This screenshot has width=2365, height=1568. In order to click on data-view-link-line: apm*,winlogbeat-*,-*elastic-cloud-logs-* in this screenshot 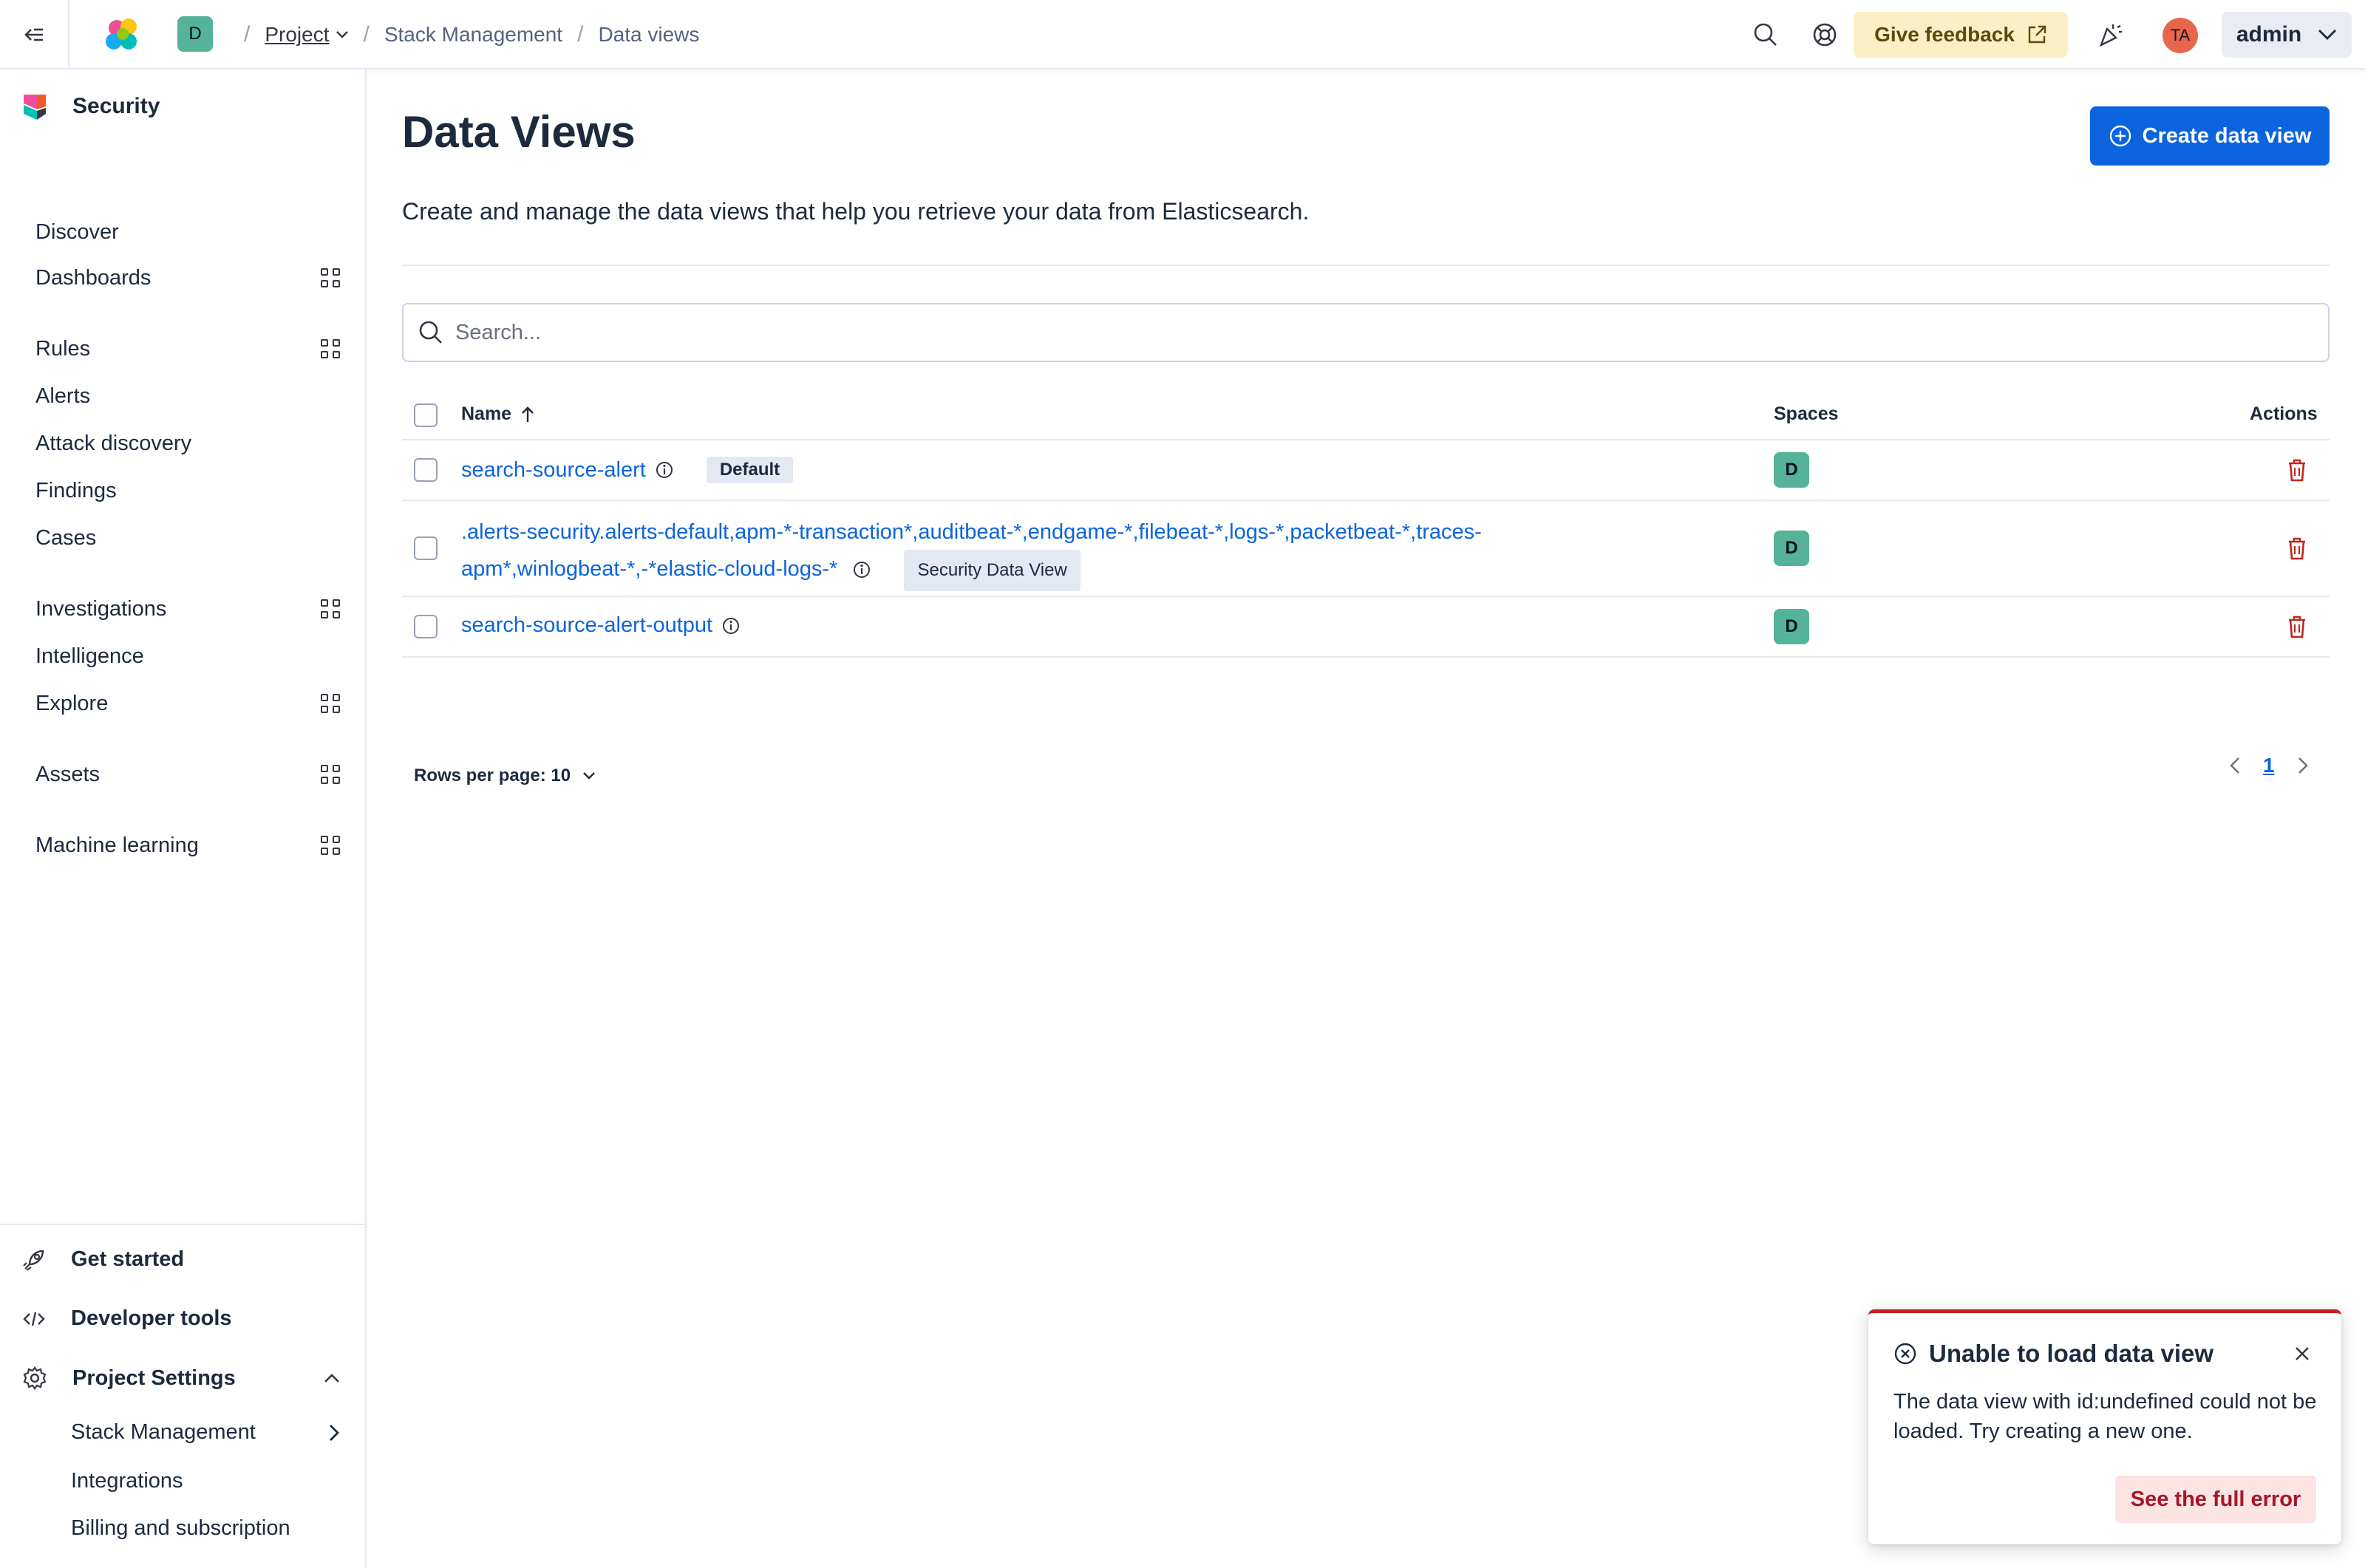, I will do `click(649, 569)`.